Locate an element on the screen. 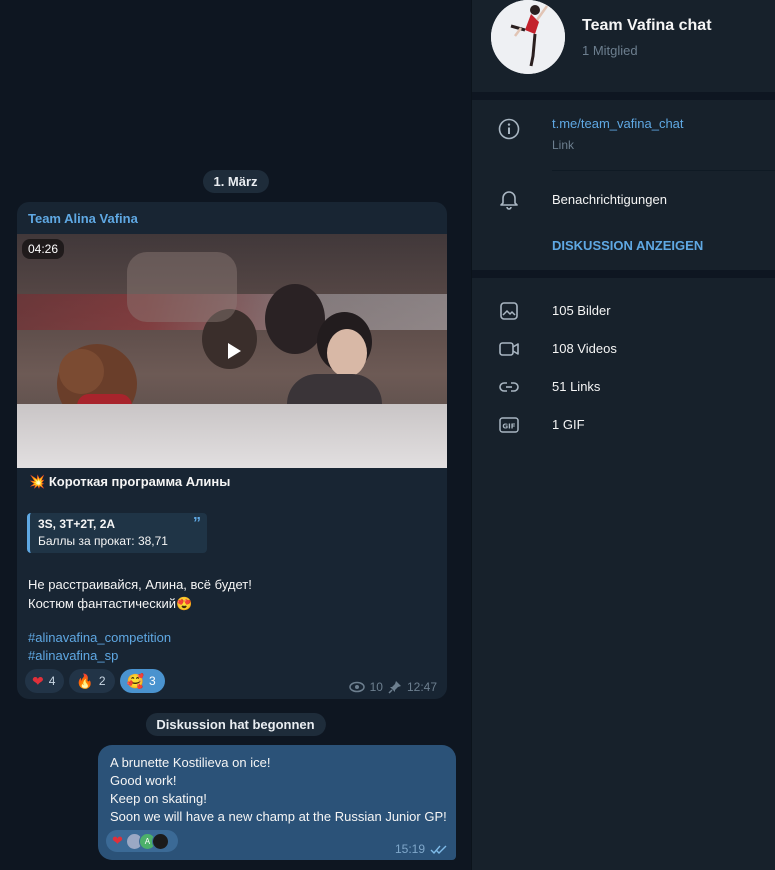 Image resolution: width=775 pixels, height=870 pixels. message-line: A brunette Kostilieva on ice! is located at coordinates (190, 762).